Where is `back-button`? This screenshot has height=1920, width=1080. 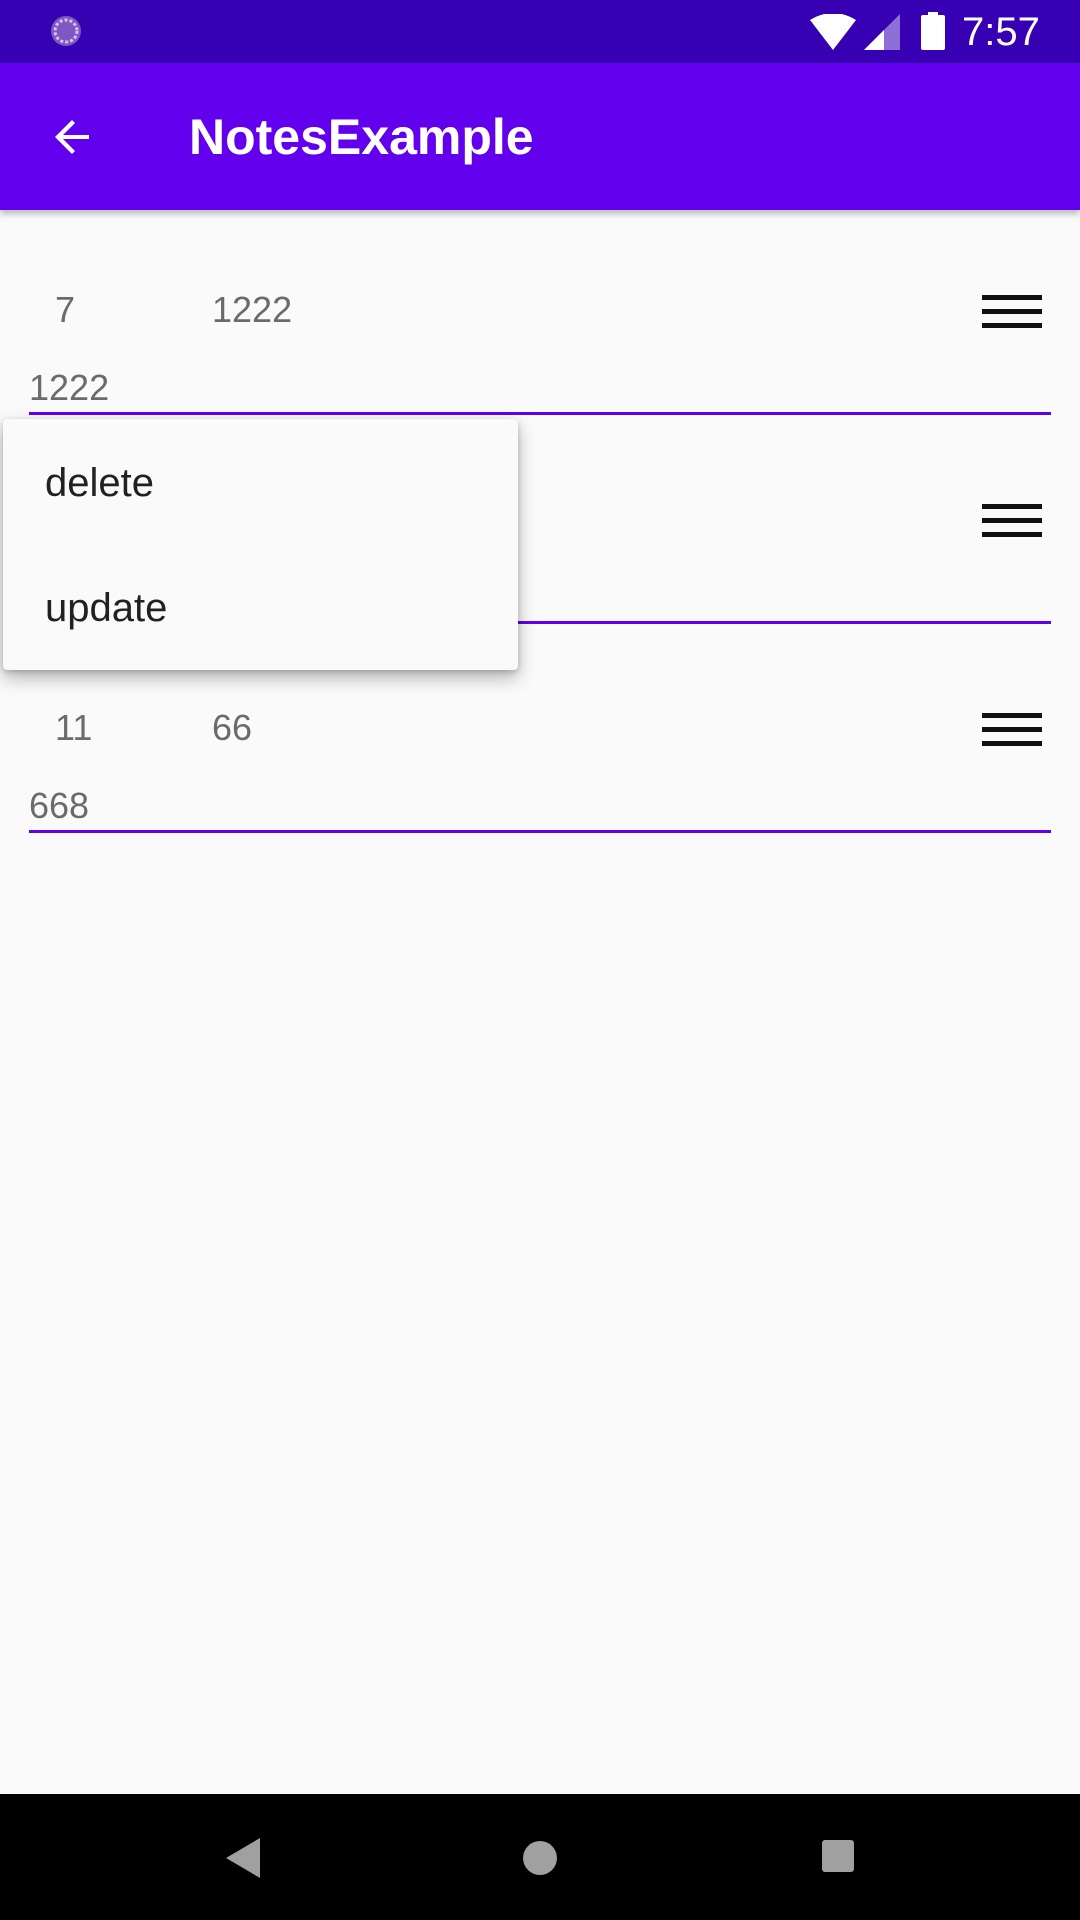 back-button is located at coordinates (73, 137).